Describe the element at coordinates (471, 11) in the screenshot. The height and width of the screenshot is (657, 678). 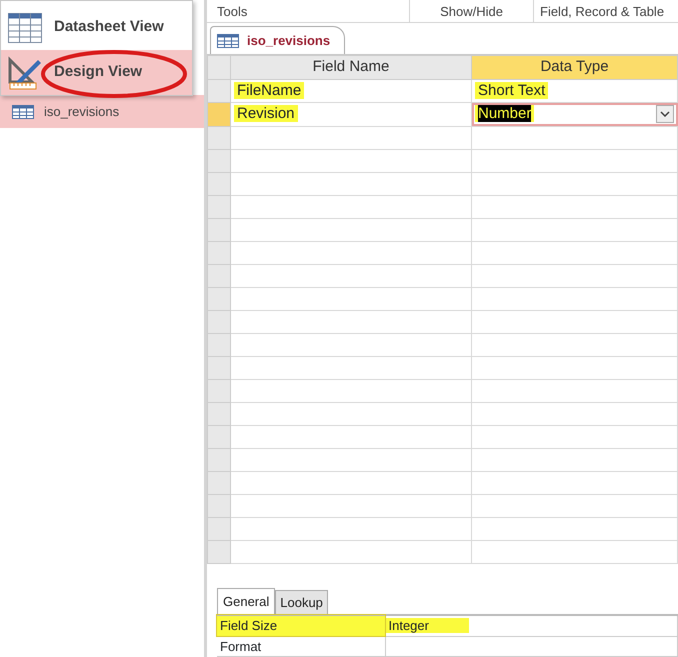
I see `ribbon-group-label: Show/Hide` at that location.